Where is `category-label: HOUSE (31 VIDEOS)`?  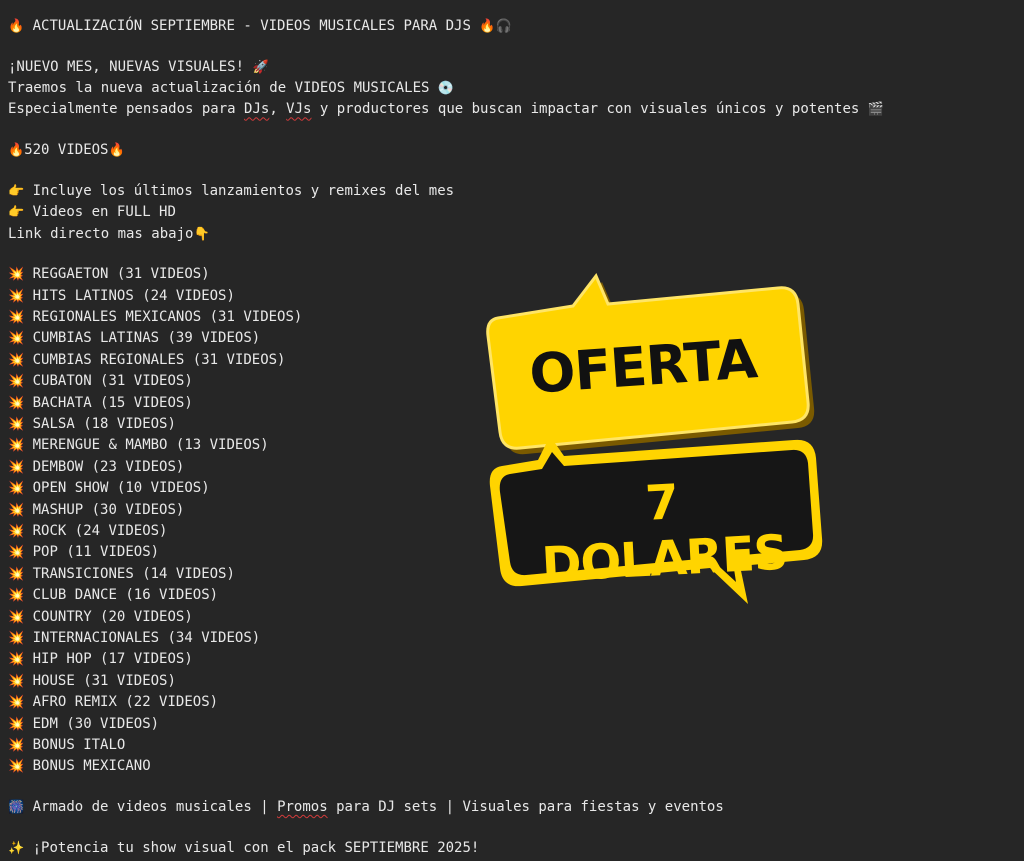
category-label: HOUSE (31 VIDEOS) is located at coordinates (104, 680).